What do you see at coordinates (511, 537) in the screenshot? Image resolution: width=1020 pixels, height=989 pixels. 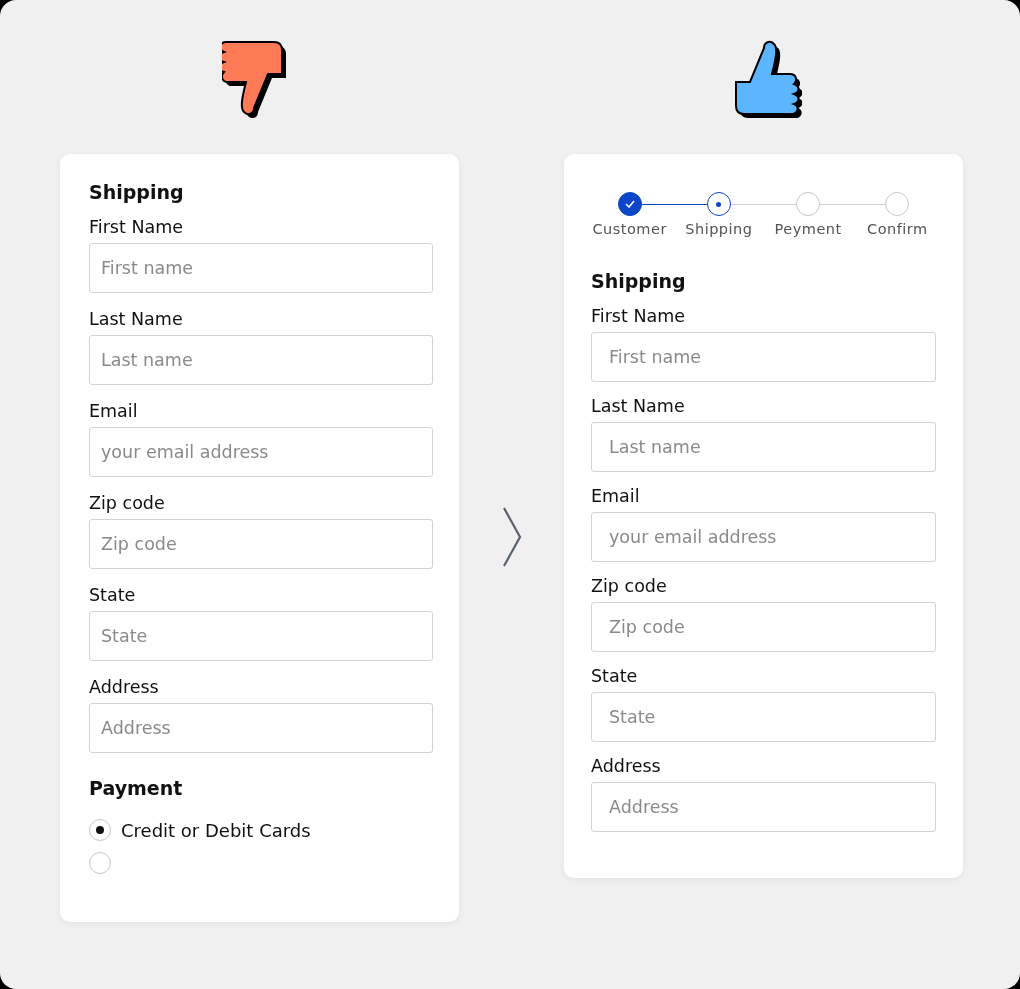 I see `chevron-right-icon` at bounding box center [511, 537].